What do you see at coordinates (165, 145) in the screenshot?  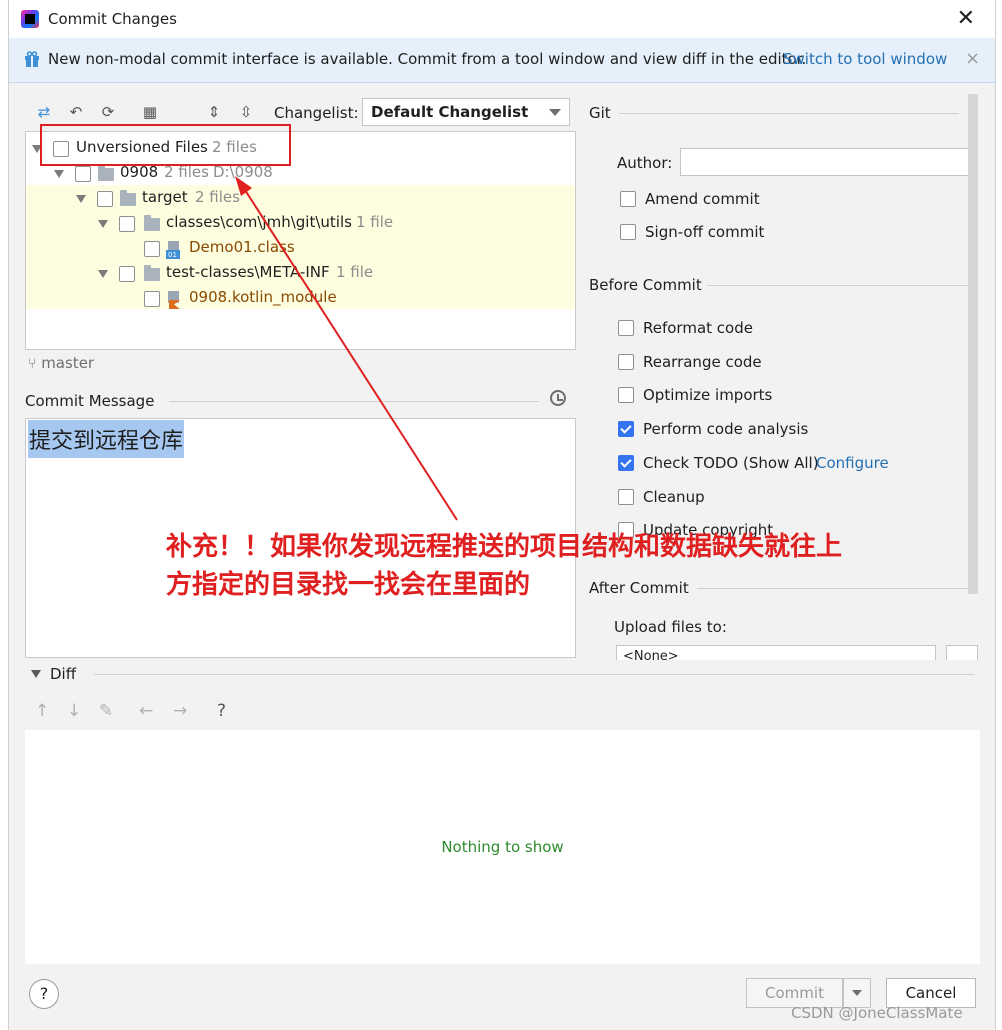 I see `highlight-box` at bounding box center [165, 145].